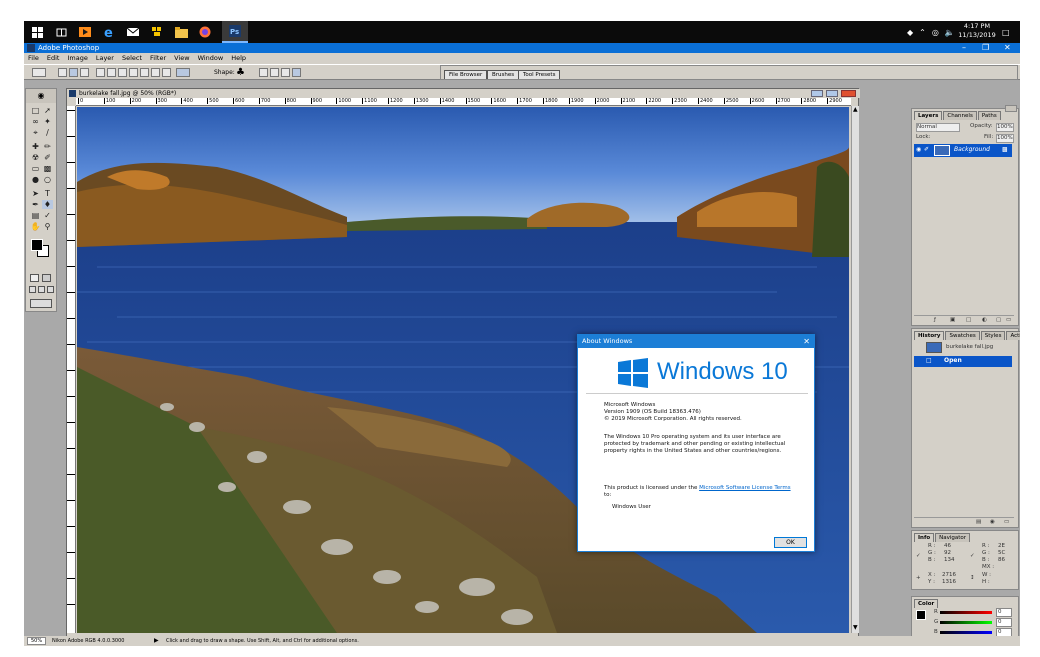 The height and width of the screenshot is (657, 1040). I want to click on new-layer-icon: ▢, so click(998, 320).